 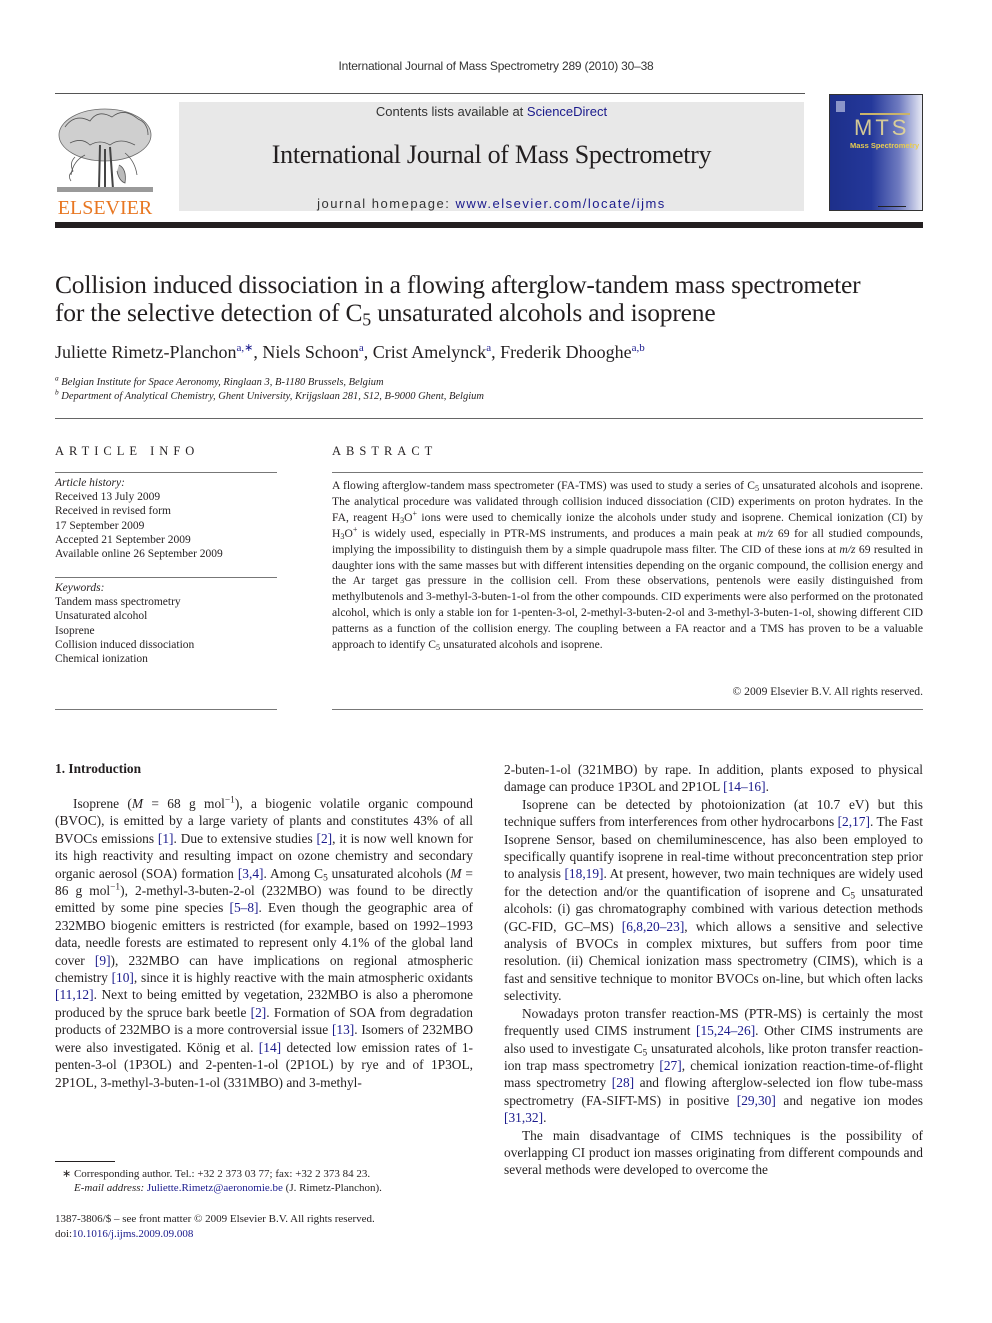 What do you see at coordinates (451, 111) in the screenshot?
I see `contents-prefix: Contents lists available at` at bounding box center [451, 111].